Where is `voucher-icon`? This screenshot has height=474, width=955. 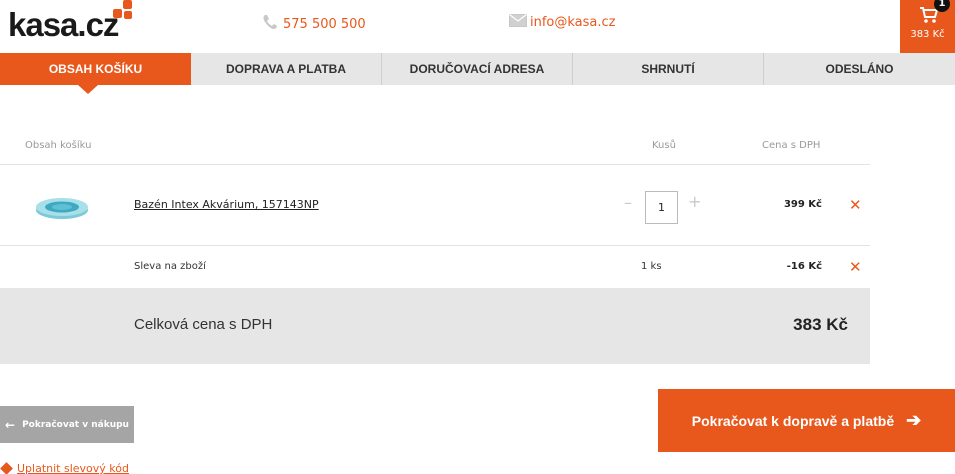
voucher-icon is located at coordinates (6, 468).